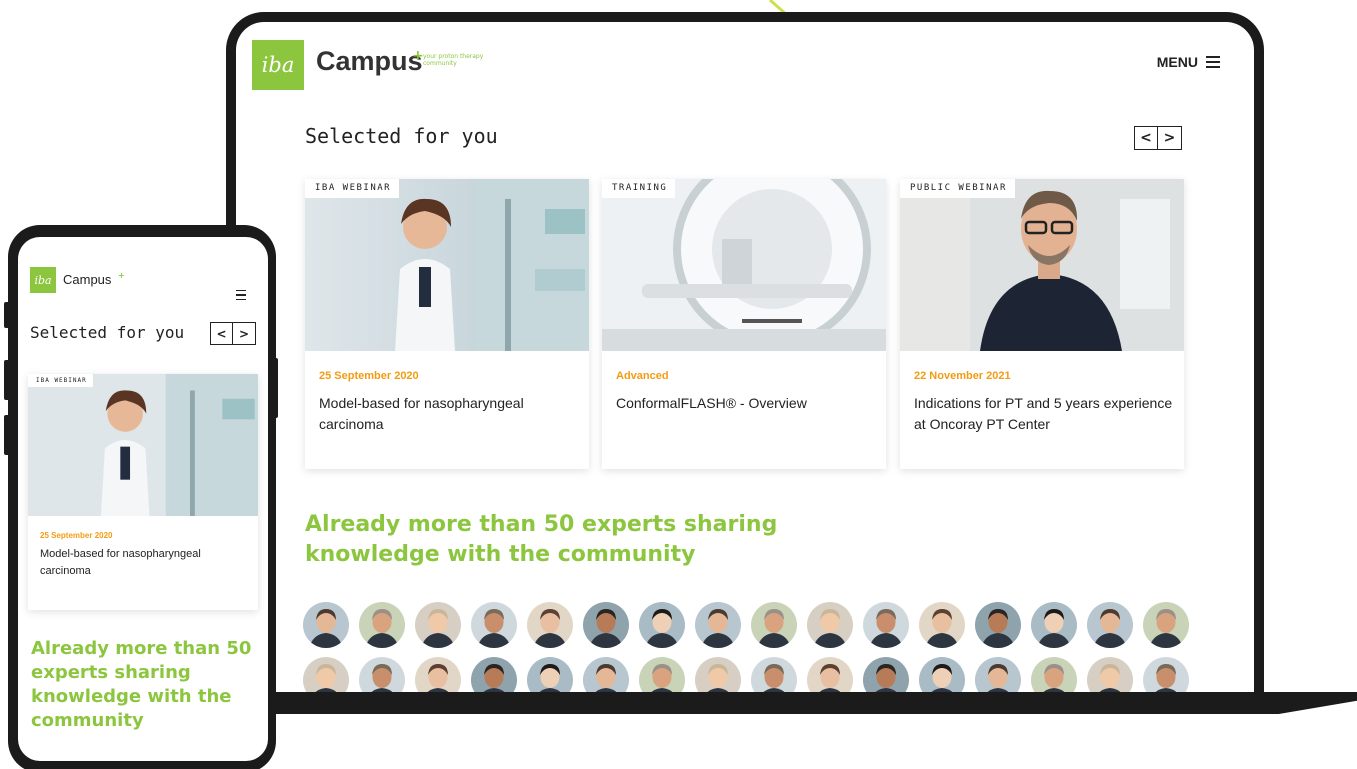 This screenshot has height=769, width=1357. I want to click on card-meta: Advanced, so click(642, 376).